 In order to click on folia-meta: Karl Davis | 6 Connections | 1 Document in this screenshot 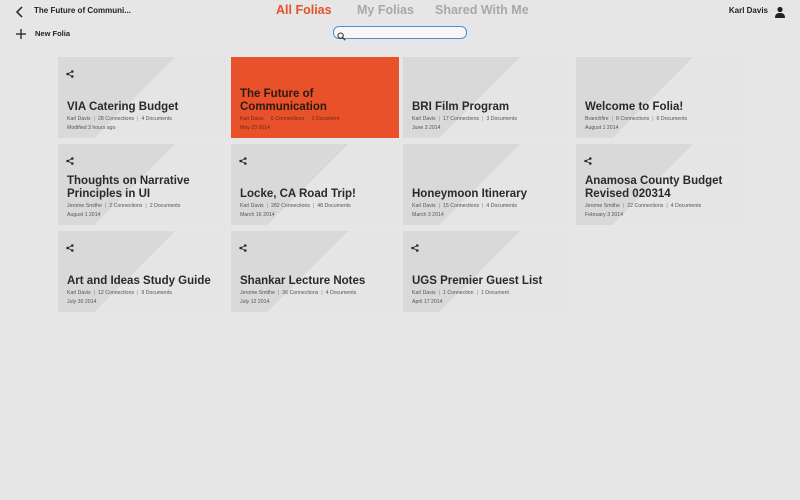, I will do `click(290, 119)`.